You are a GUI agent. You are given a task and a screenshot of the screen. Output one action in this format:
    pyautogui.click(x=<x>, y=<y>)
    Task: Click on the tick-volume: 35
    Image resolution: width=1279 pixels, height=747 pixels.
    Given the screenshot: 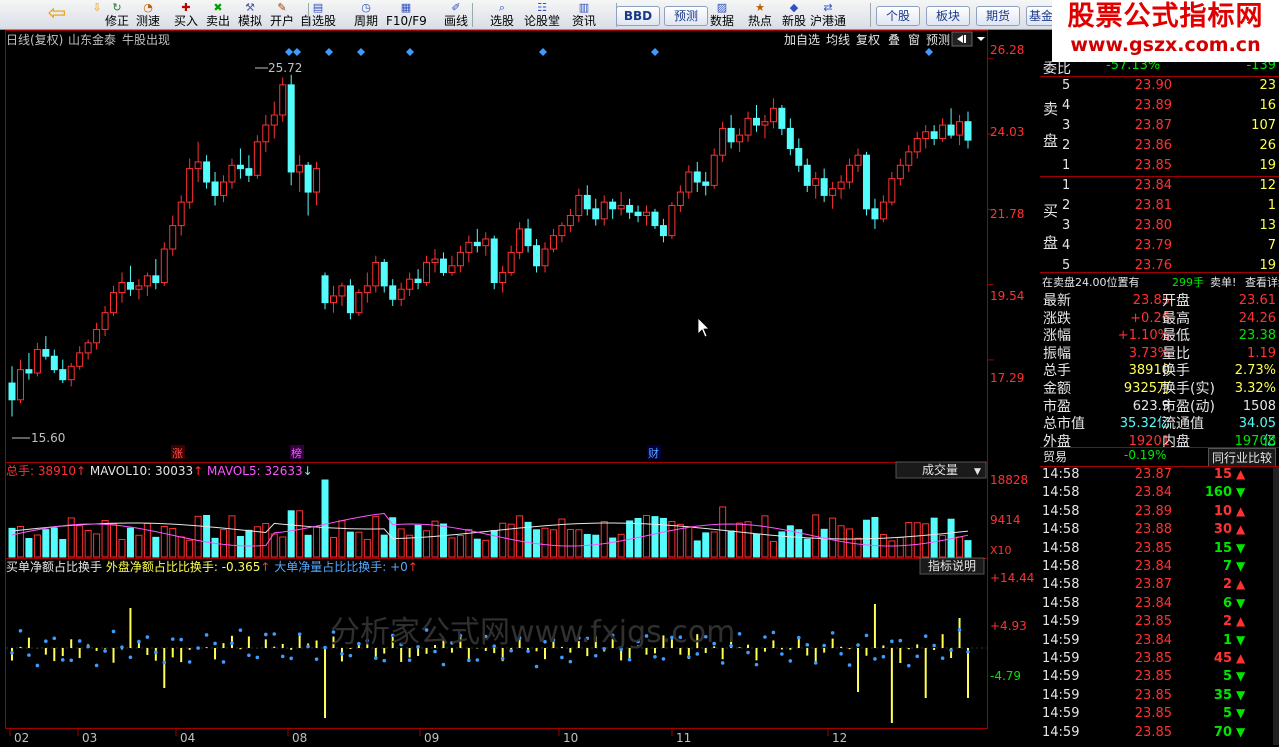 What is the action you would take?
    pyautogui.click(x=1222, y=695)
    